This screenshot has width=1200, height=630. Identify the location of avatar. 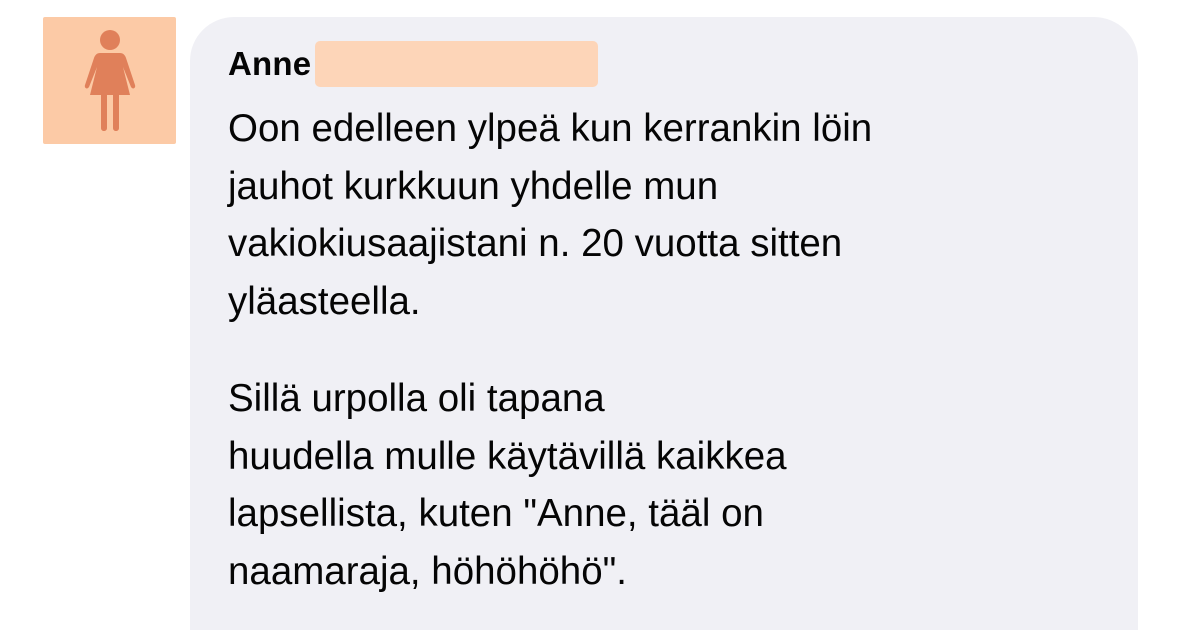
(109, 80).